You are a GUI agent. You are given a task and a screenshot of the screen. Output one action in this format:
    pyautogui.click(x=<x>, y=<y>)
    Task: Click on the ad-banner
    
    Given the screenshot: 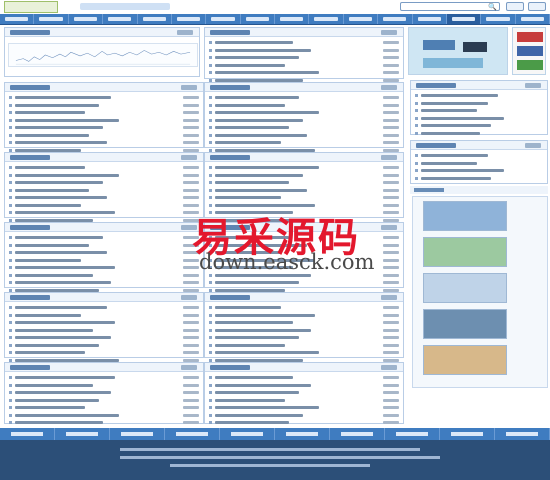 What is the action you would take?
    pyautogui.click(x=458, y=51)
    